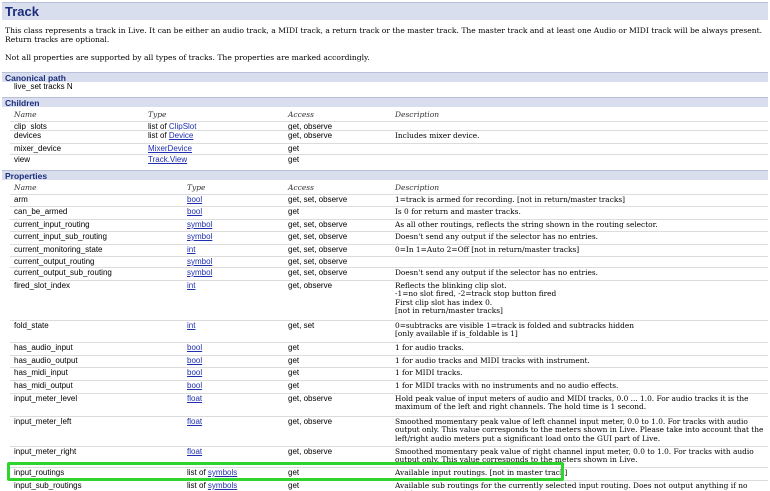 This screenshot has height=491, width=770. I want to click on property-description: 1 for audio tracks., so click(429, 347).